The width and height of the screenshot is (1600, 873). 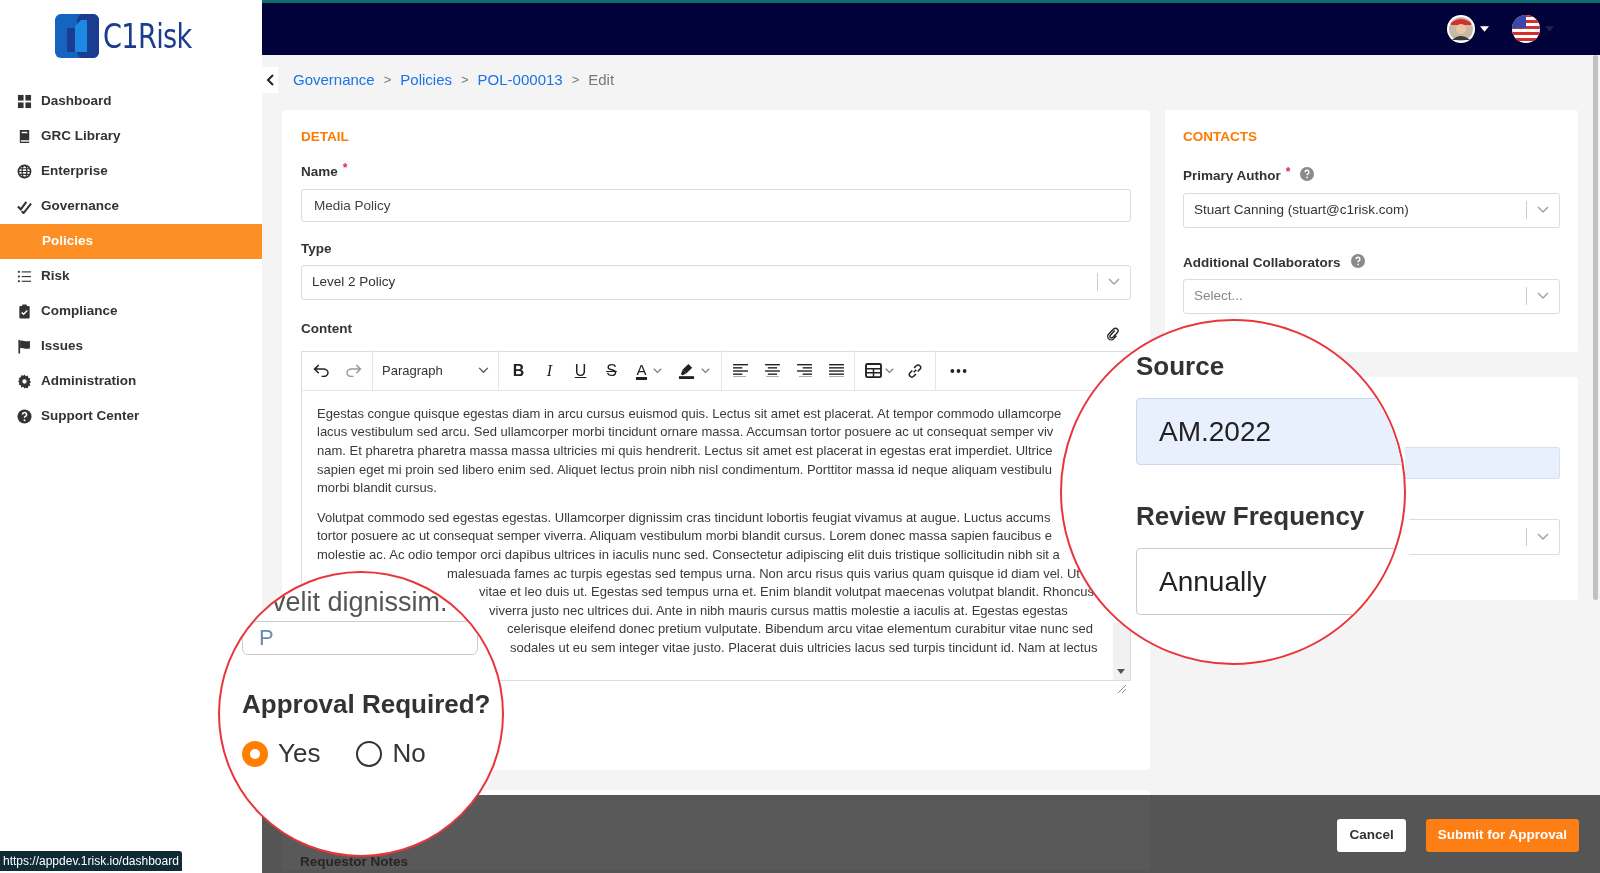 I want to click on link-icon, so click(x=915, y=370).